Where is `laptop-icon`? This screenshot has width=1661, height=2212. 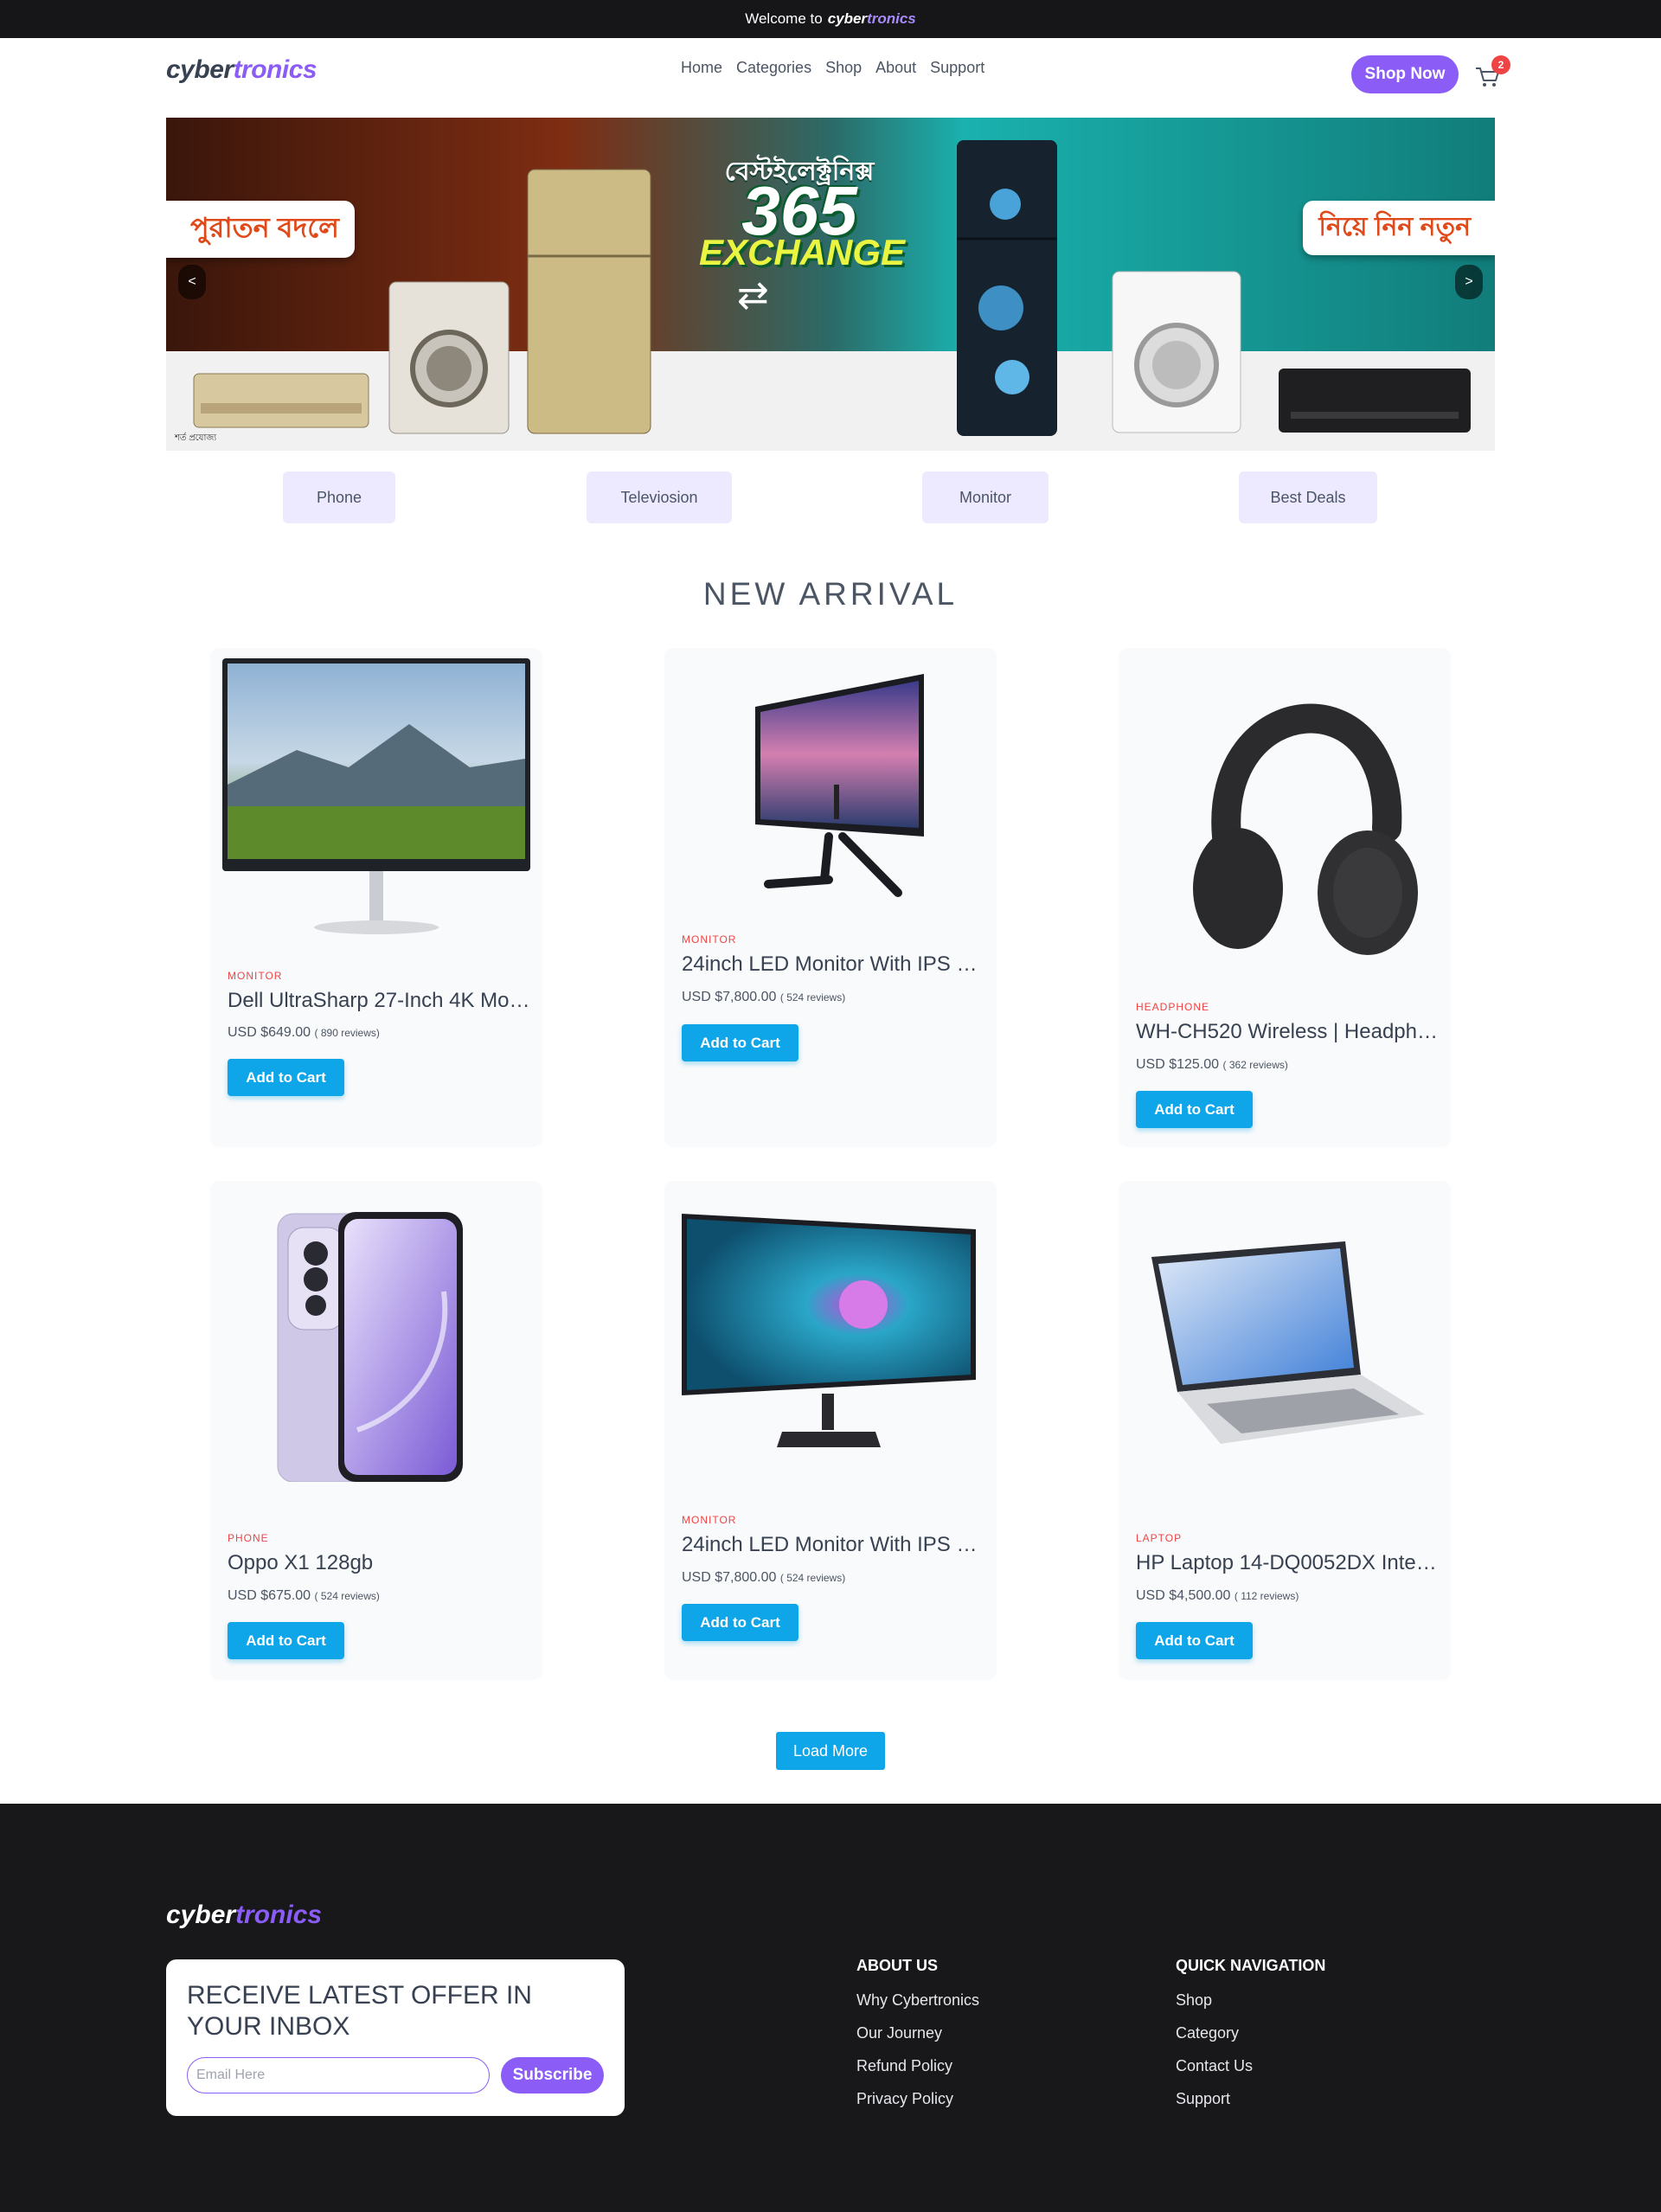
laptop-icon is located at coordinates (1285, 1335).